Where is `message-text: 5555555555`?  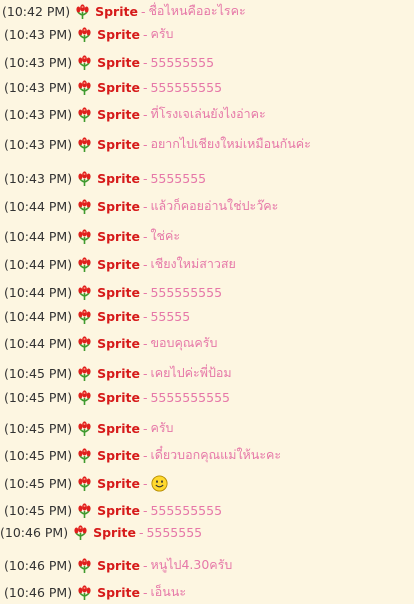 message-text: 5555555555 is located at coordinates (190, 397).